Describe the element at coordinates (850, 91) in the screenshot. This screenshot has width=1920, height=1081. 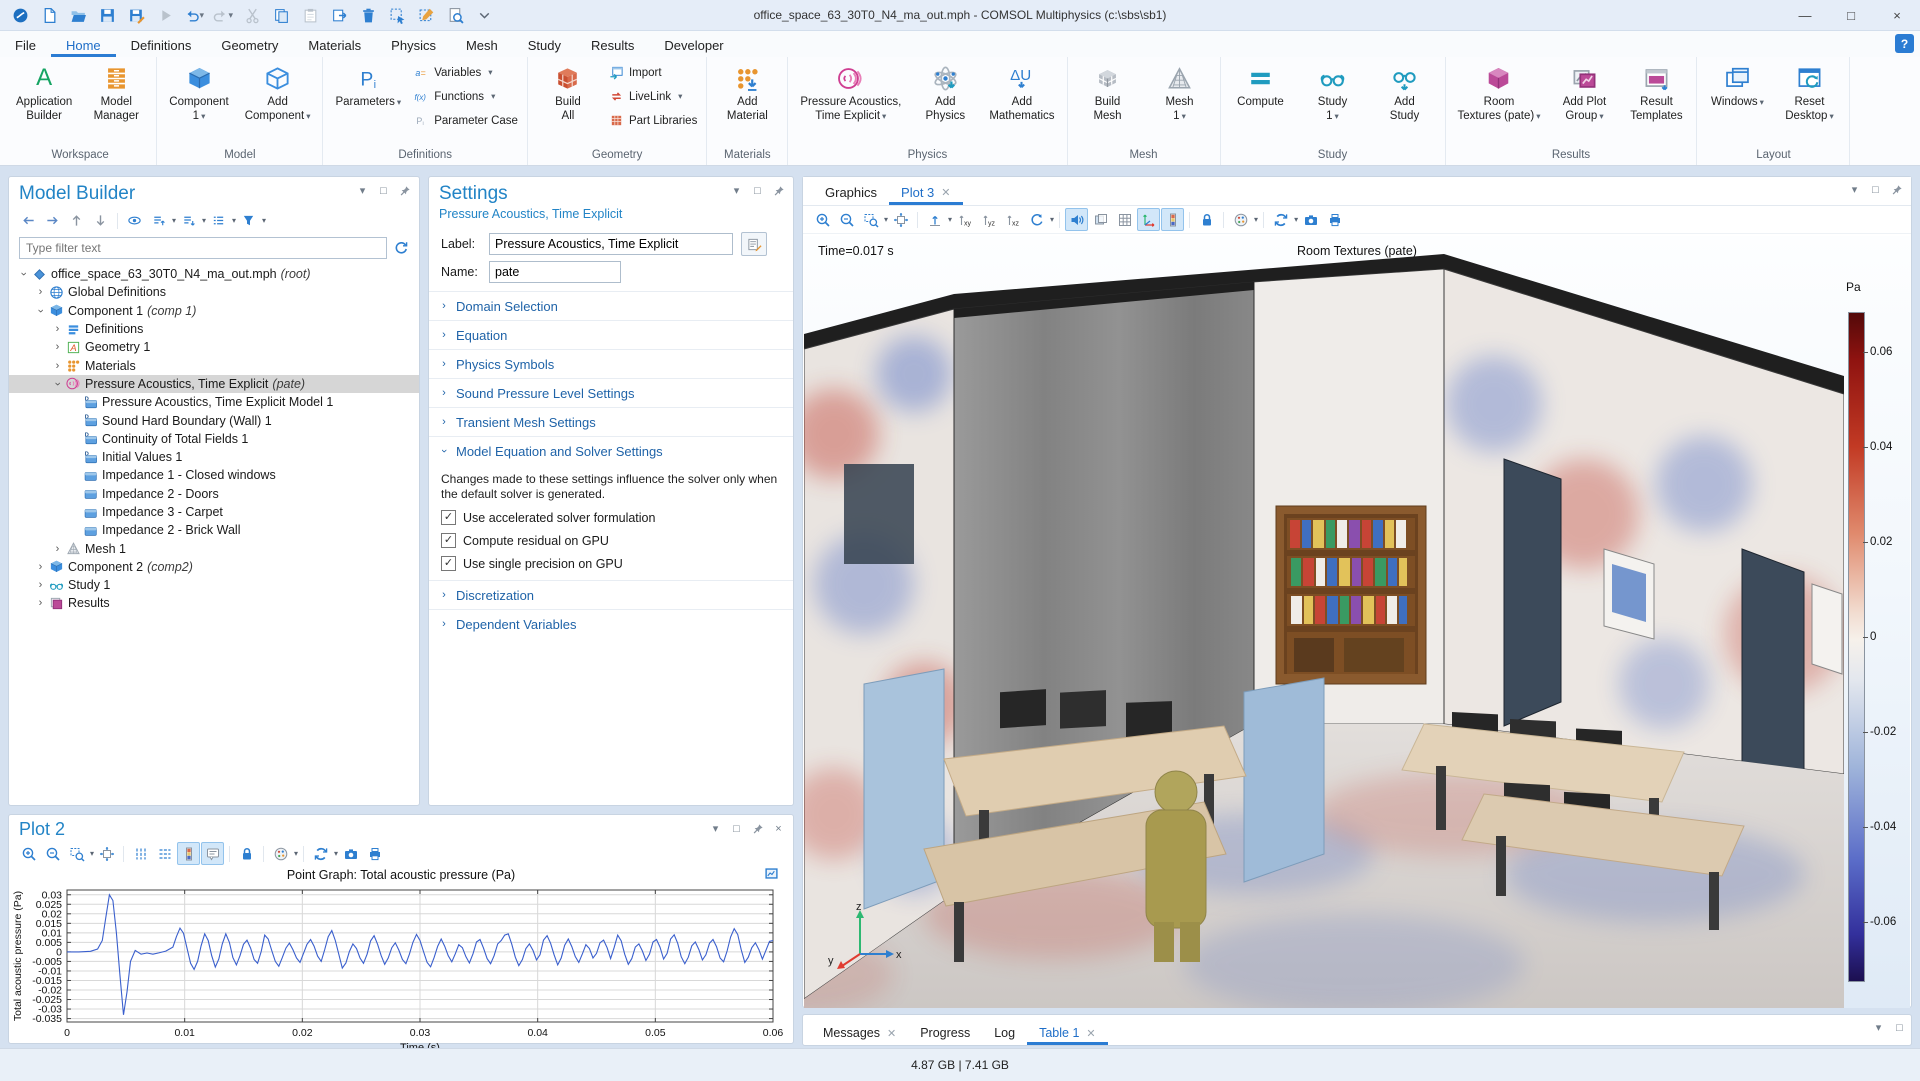
I see `ribbon-button-pressure-acoustics-time-explicit: Pressure Acoustics, Time Explicit ▾` at that location.